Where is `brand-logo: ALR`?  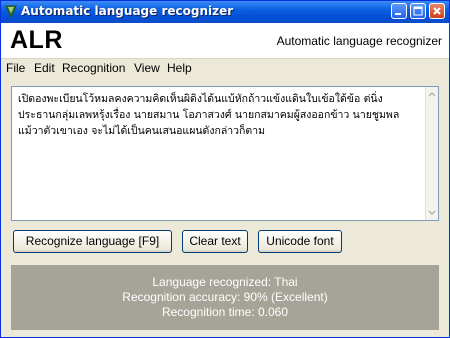
brand-logo: ALR is located at coordinates (36, 40).